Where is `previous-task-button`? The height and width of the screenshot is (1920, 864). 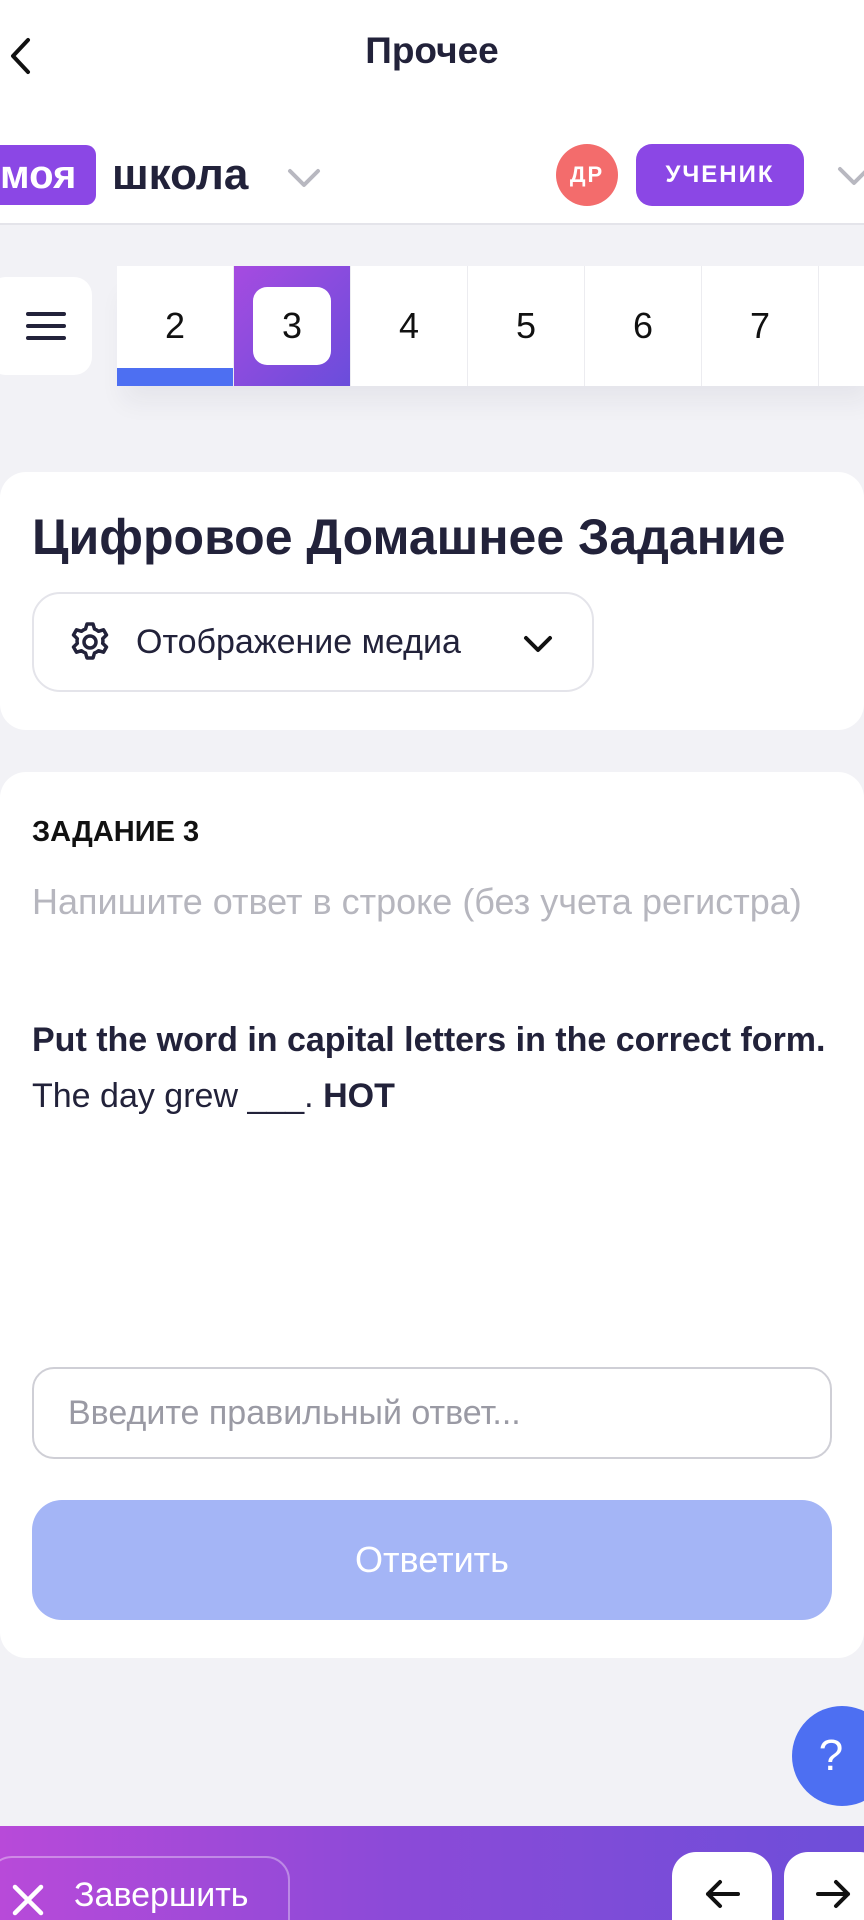
previous-task-button is located at coordinates (722, 1886).